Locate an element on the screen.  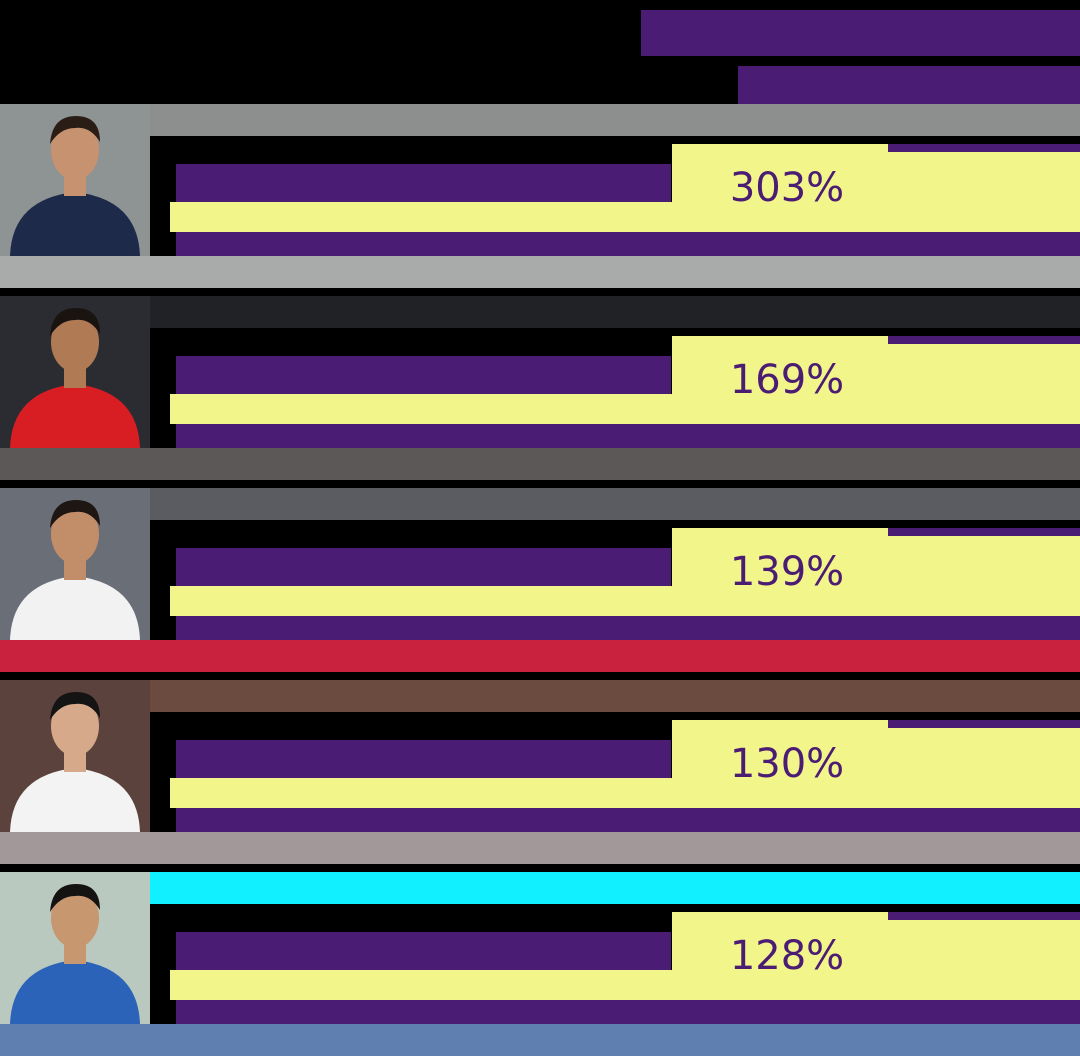
value-label: 139% is located at coordinates (787, 572).